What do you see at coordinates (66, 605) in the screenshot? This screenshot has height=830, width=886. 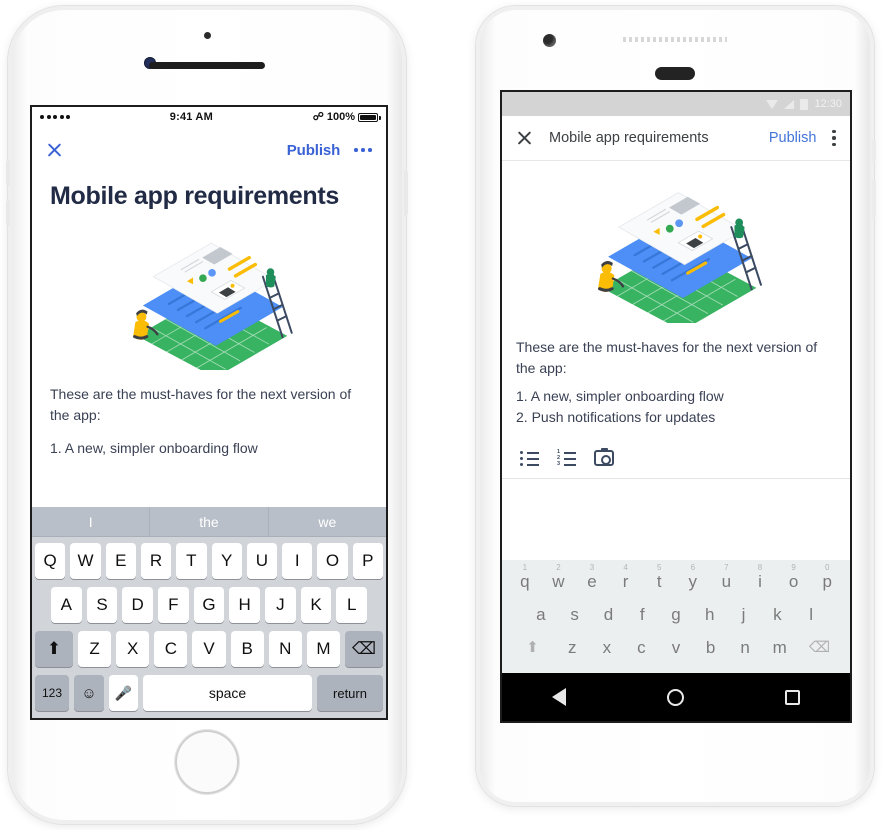 I see `key-a: A` at bounding box center [66, 605].